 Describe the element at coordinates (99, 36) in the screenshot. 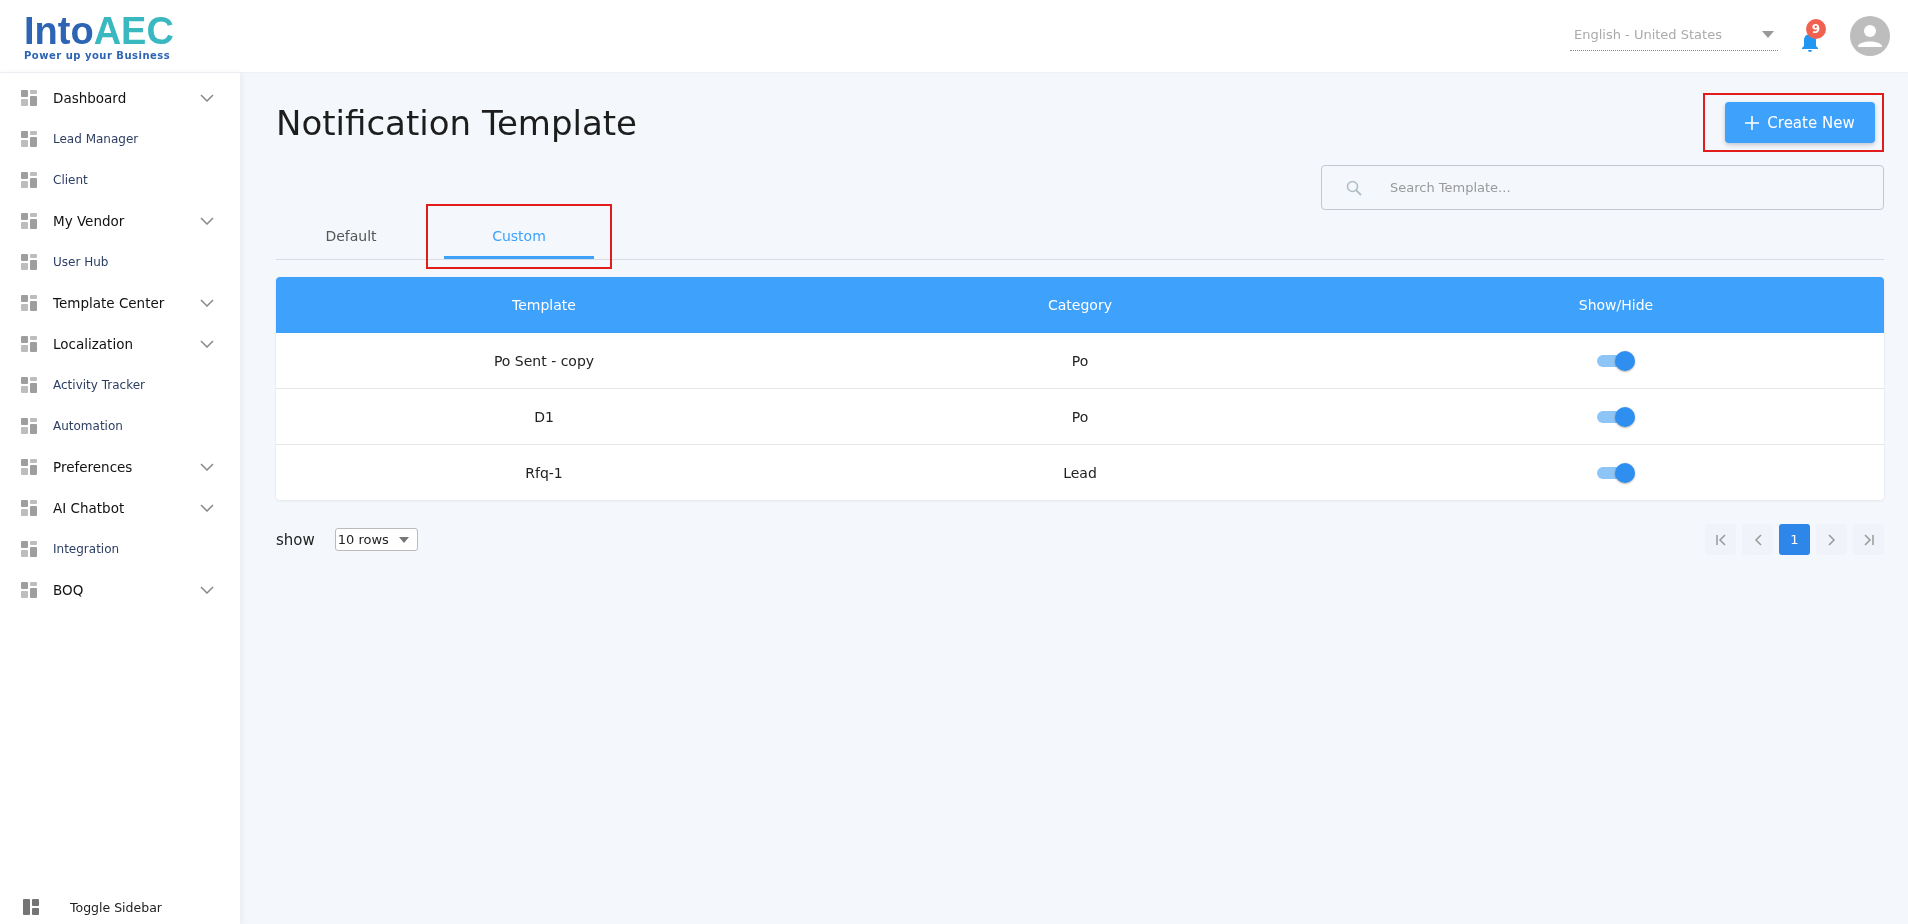

I see `logo: IntoAEC Power up your Business` at that location.